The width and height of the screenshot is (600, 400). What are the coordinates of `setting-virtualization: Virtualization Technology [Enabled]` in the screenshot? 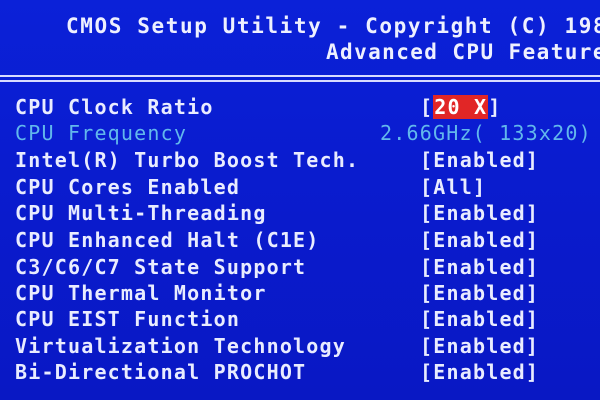 It's located at (307, 346).